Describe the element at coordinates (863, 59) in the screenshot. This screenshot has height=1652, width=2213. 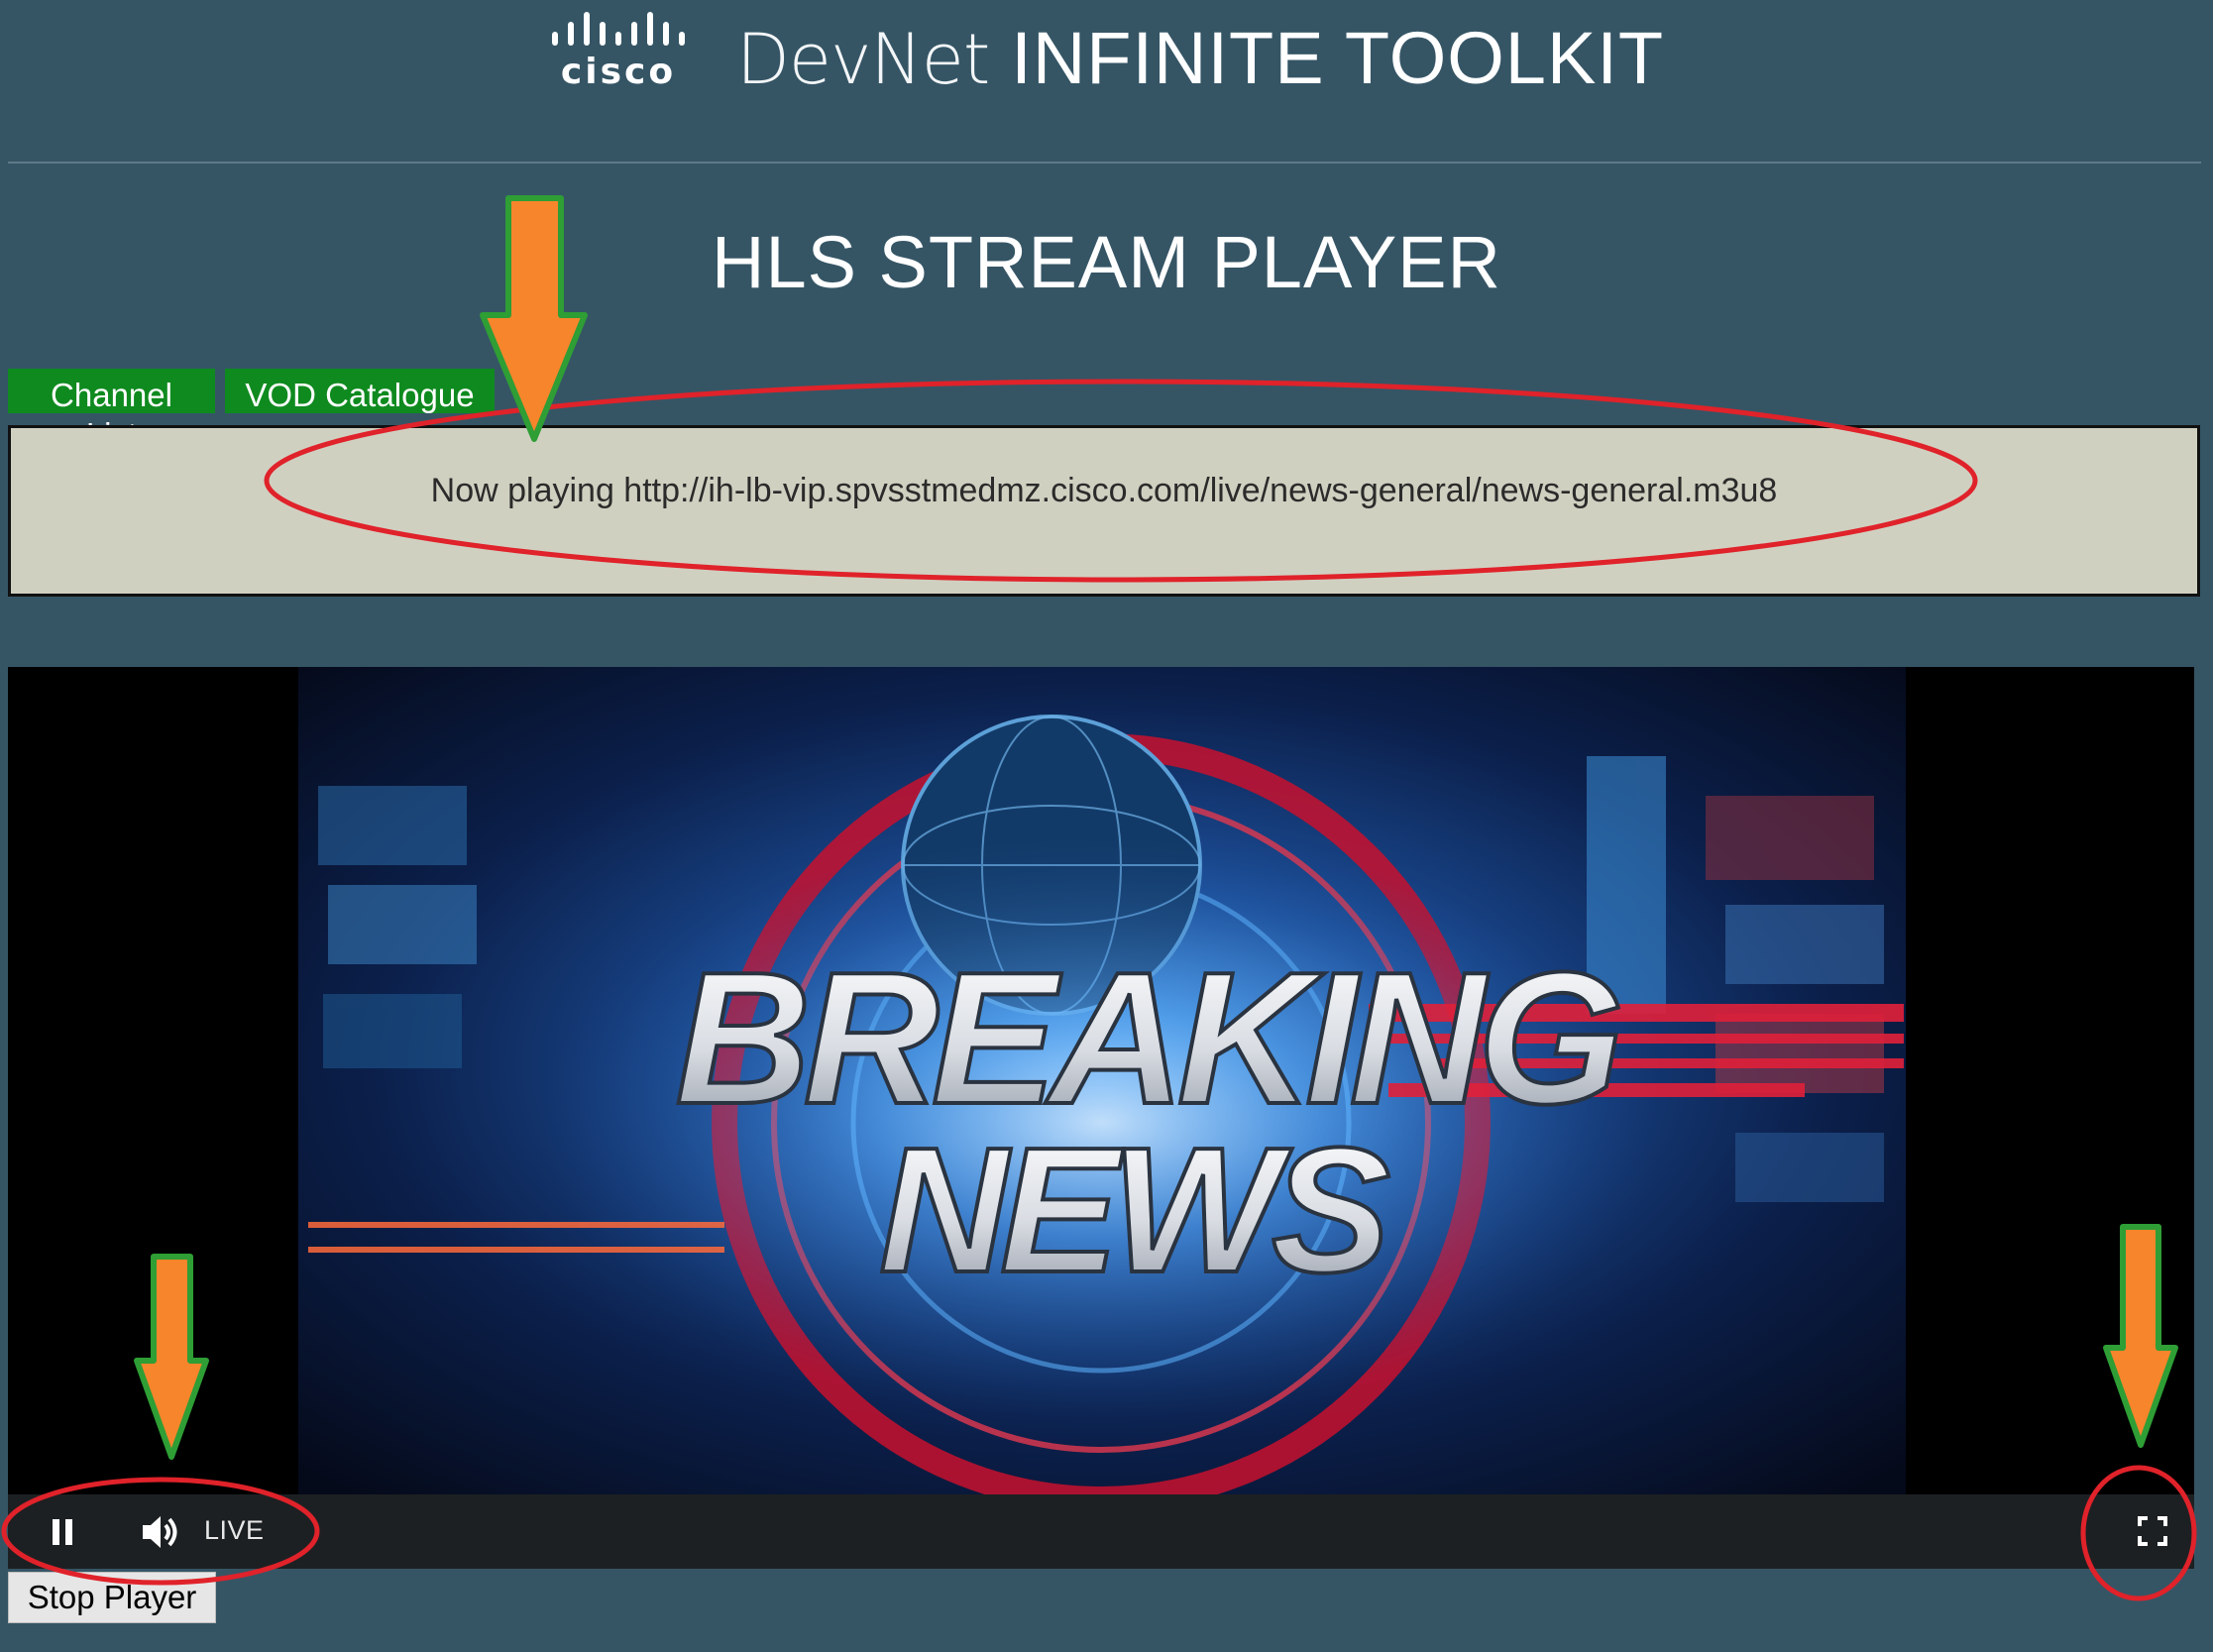
I see `brand-devnet: DevNet` at that location.